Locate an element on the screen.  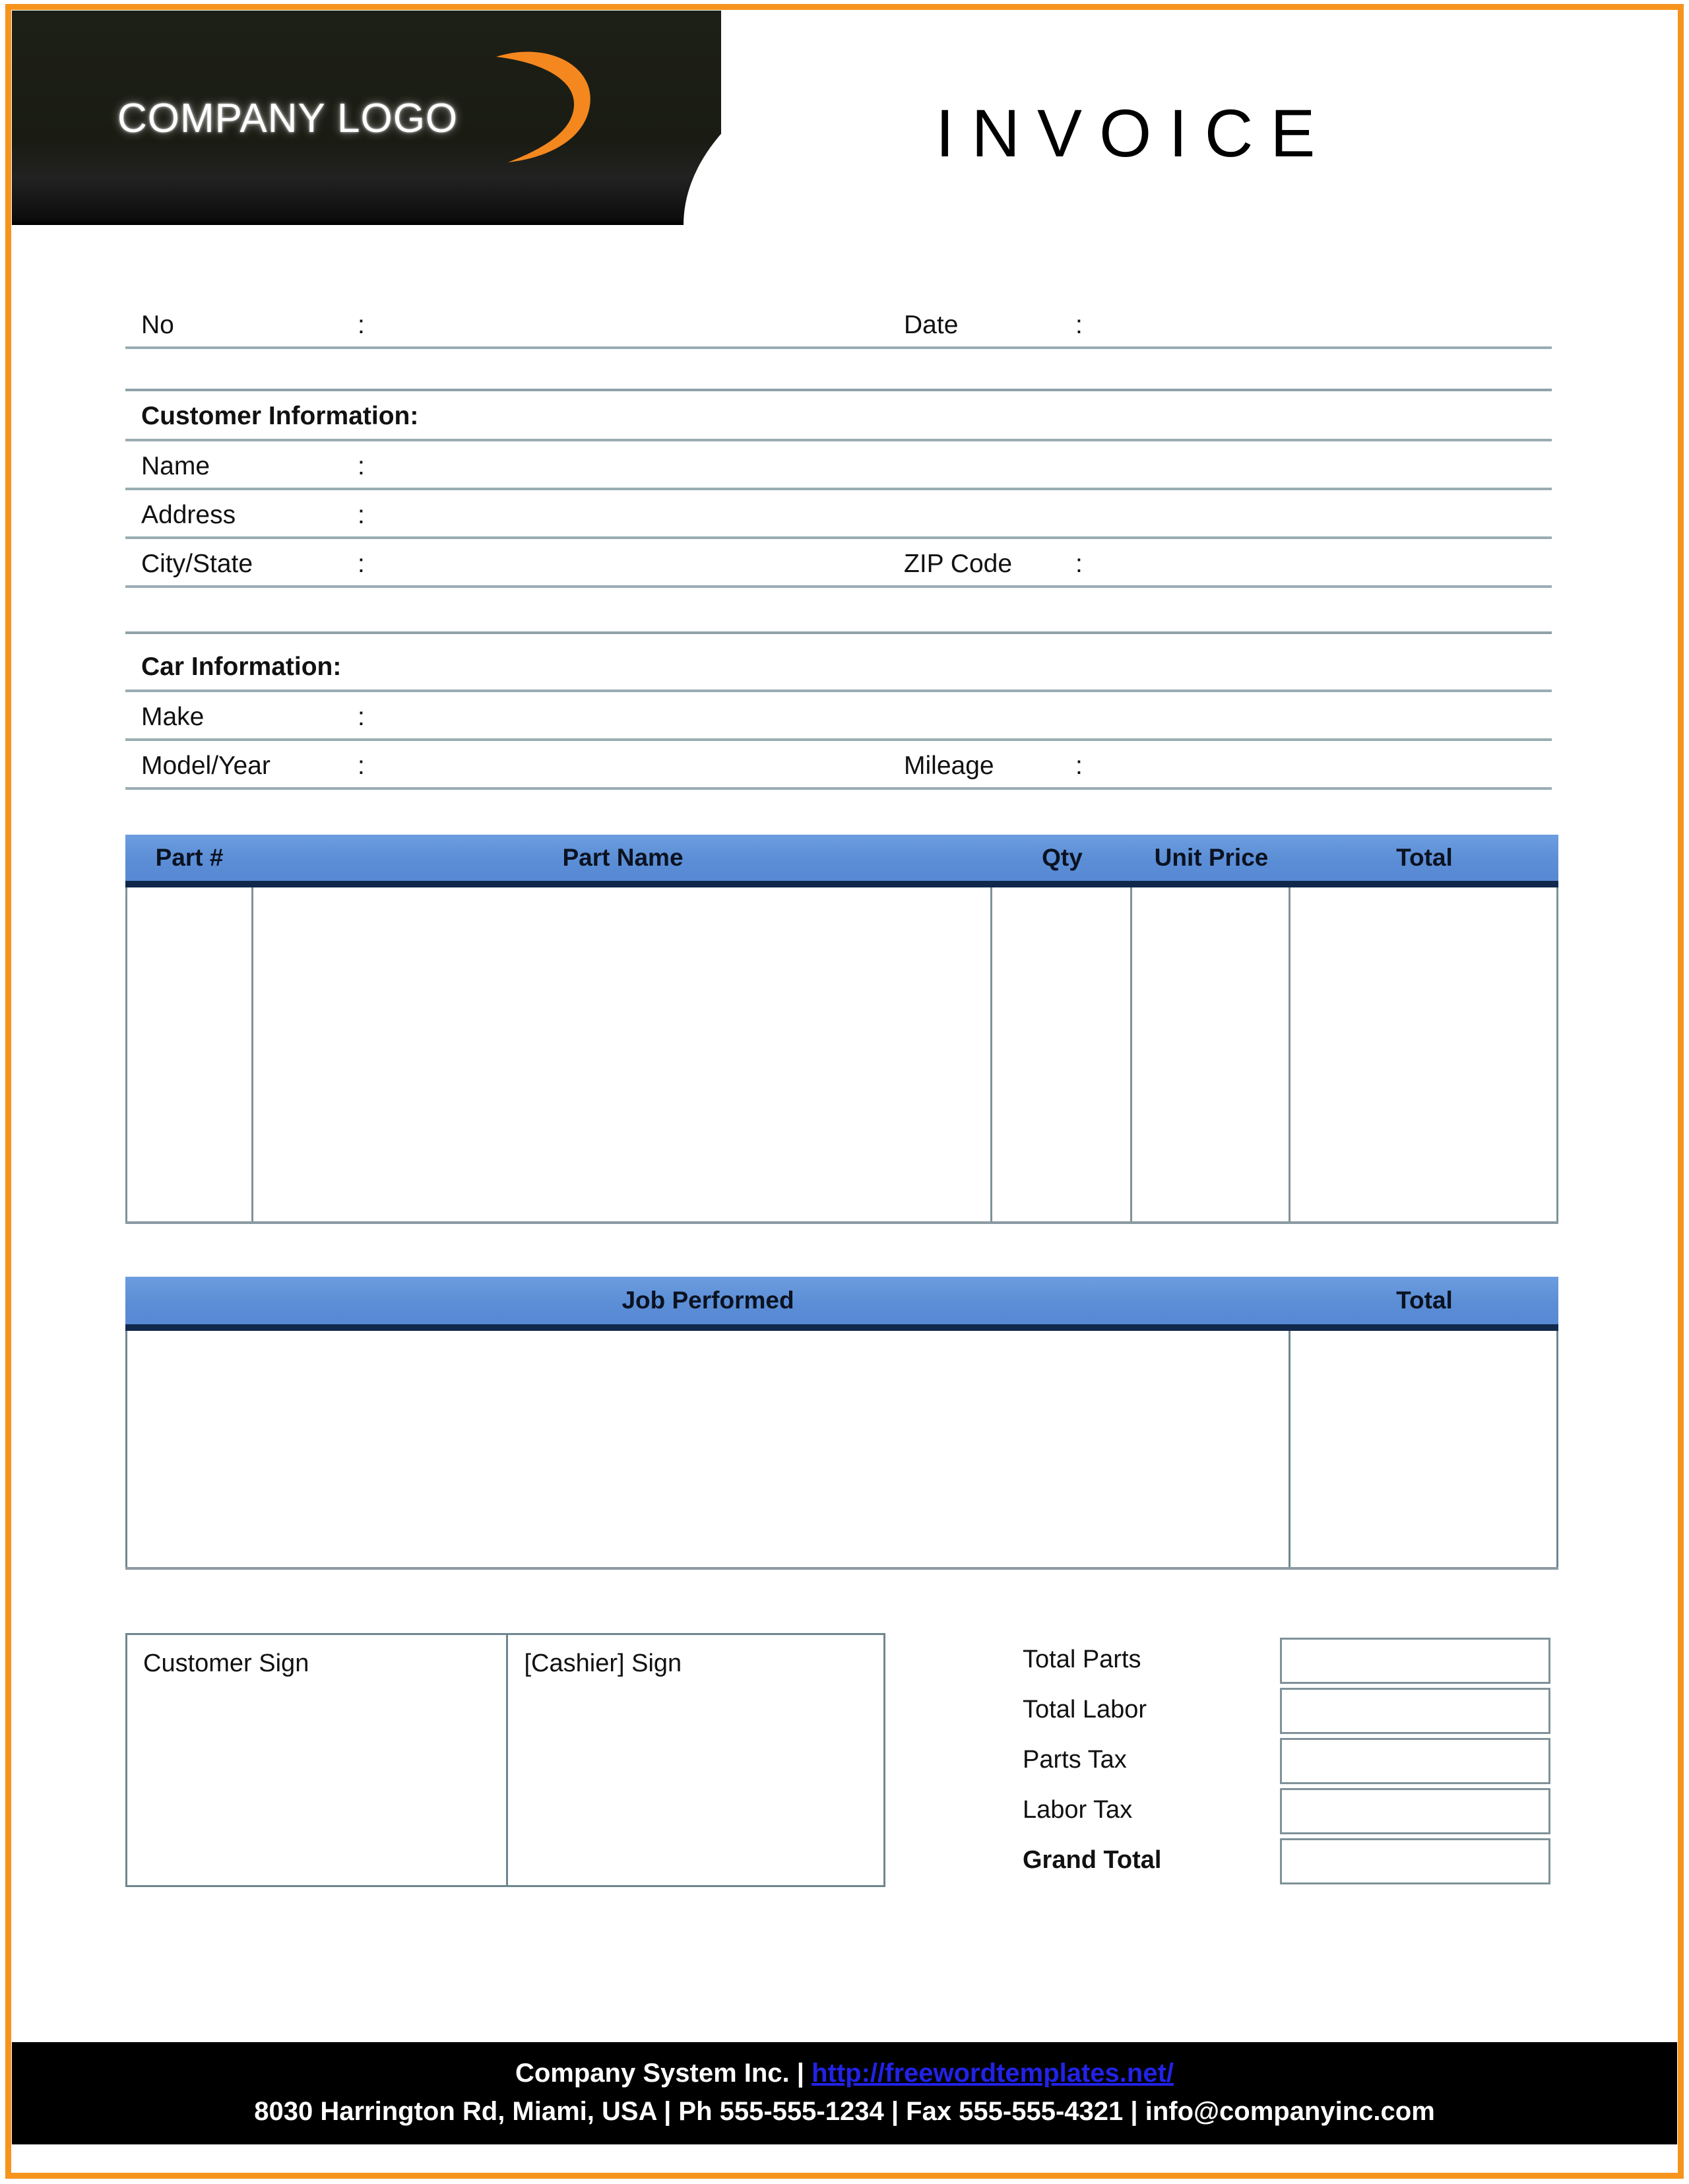
car-section-title: Car Information: is located at coordinates (242, 667).